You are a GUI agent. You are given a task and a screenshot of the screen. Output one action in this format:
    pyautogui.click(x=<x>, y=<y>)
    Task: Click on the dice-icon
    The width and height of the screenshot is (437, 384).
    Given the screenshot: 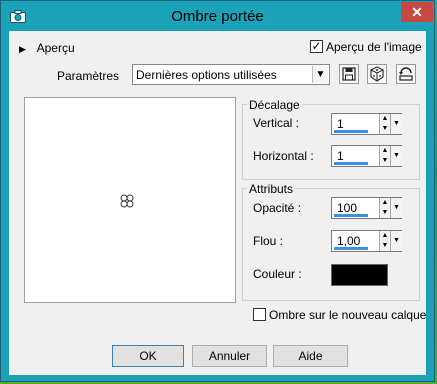 What is the action you would take?
    pyautogui.click(x=377, y=74)
    